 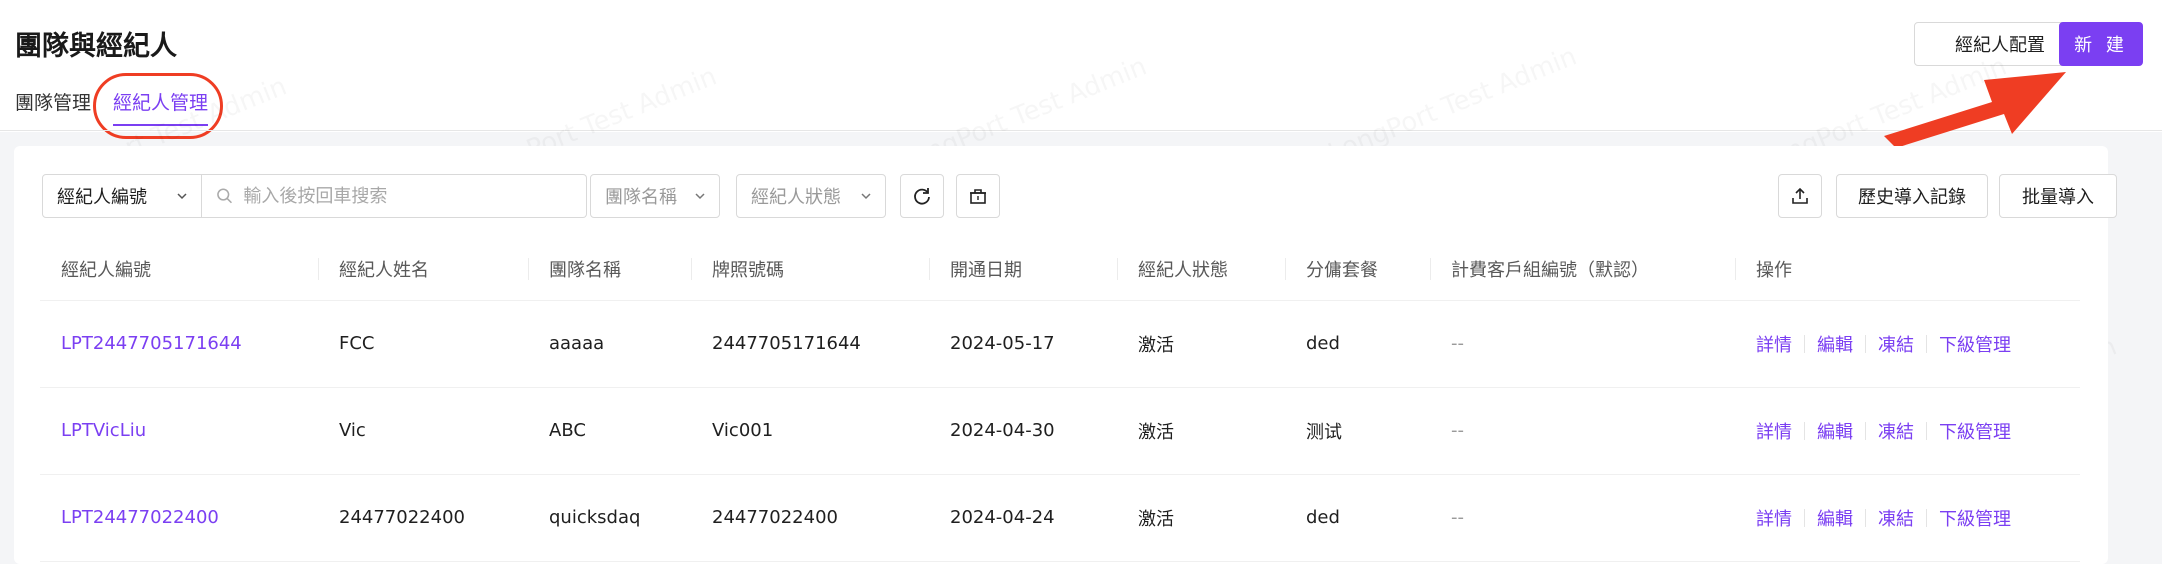 I want to click on import-history-button: 歷史導入記錄, so click(x=1912, y=196).